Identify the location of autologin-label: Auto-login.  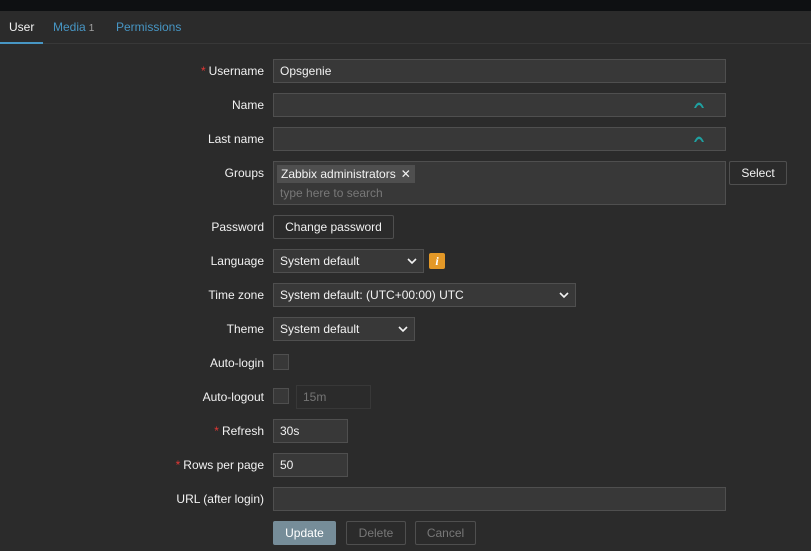
(236, 363).